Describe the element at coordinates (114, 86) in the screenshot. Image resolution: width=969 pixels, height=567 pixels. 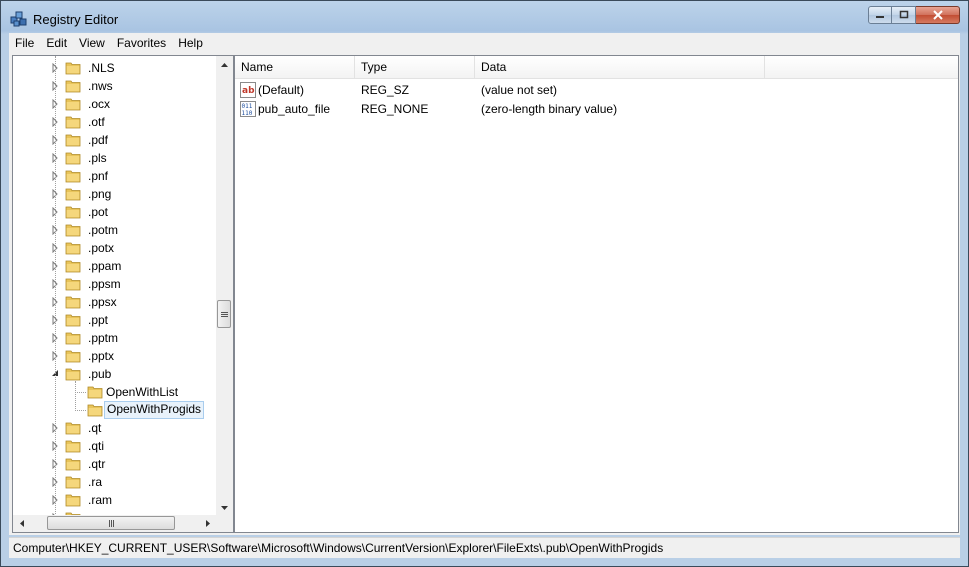
I see `tree-item: .nws` at that location.